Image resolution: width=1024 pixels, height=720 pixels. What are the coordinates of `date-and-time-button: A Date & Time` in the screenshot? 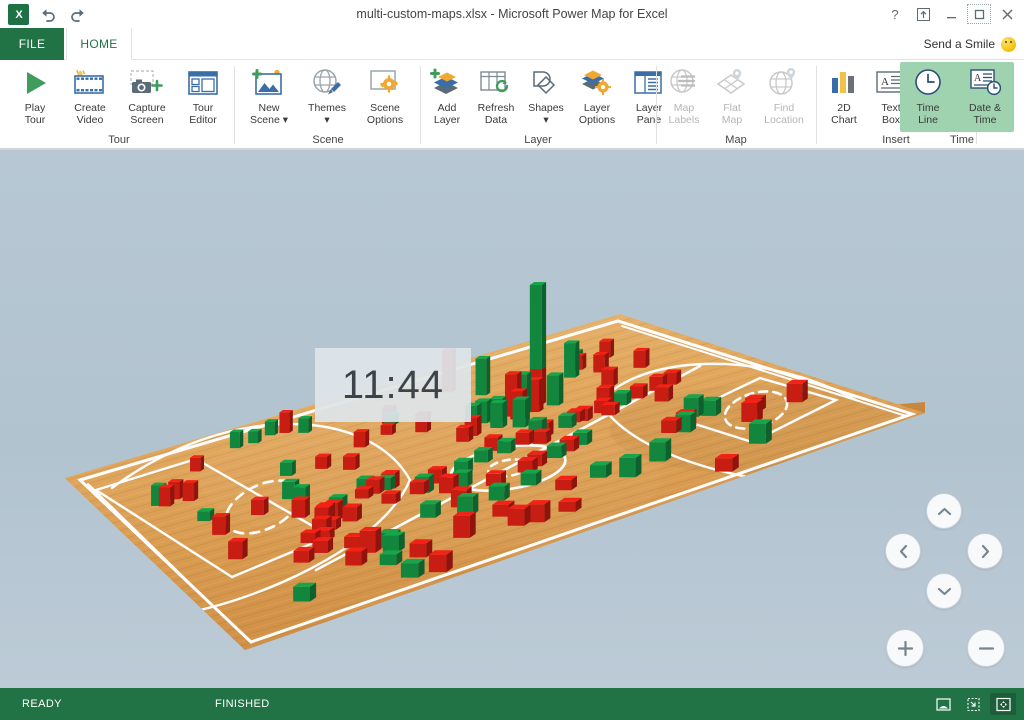 It's located at (985, 97).